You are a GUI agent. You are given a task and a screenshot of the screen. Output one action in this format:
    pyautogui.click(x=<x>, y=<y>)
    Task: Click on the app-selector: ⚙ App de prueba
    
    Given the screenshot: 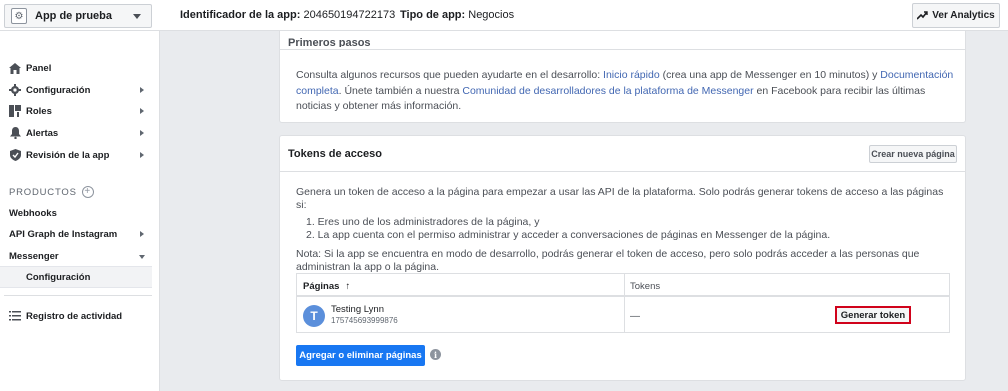 What is the action you would take?
    pyautogui.click(x=78, y=16)
    